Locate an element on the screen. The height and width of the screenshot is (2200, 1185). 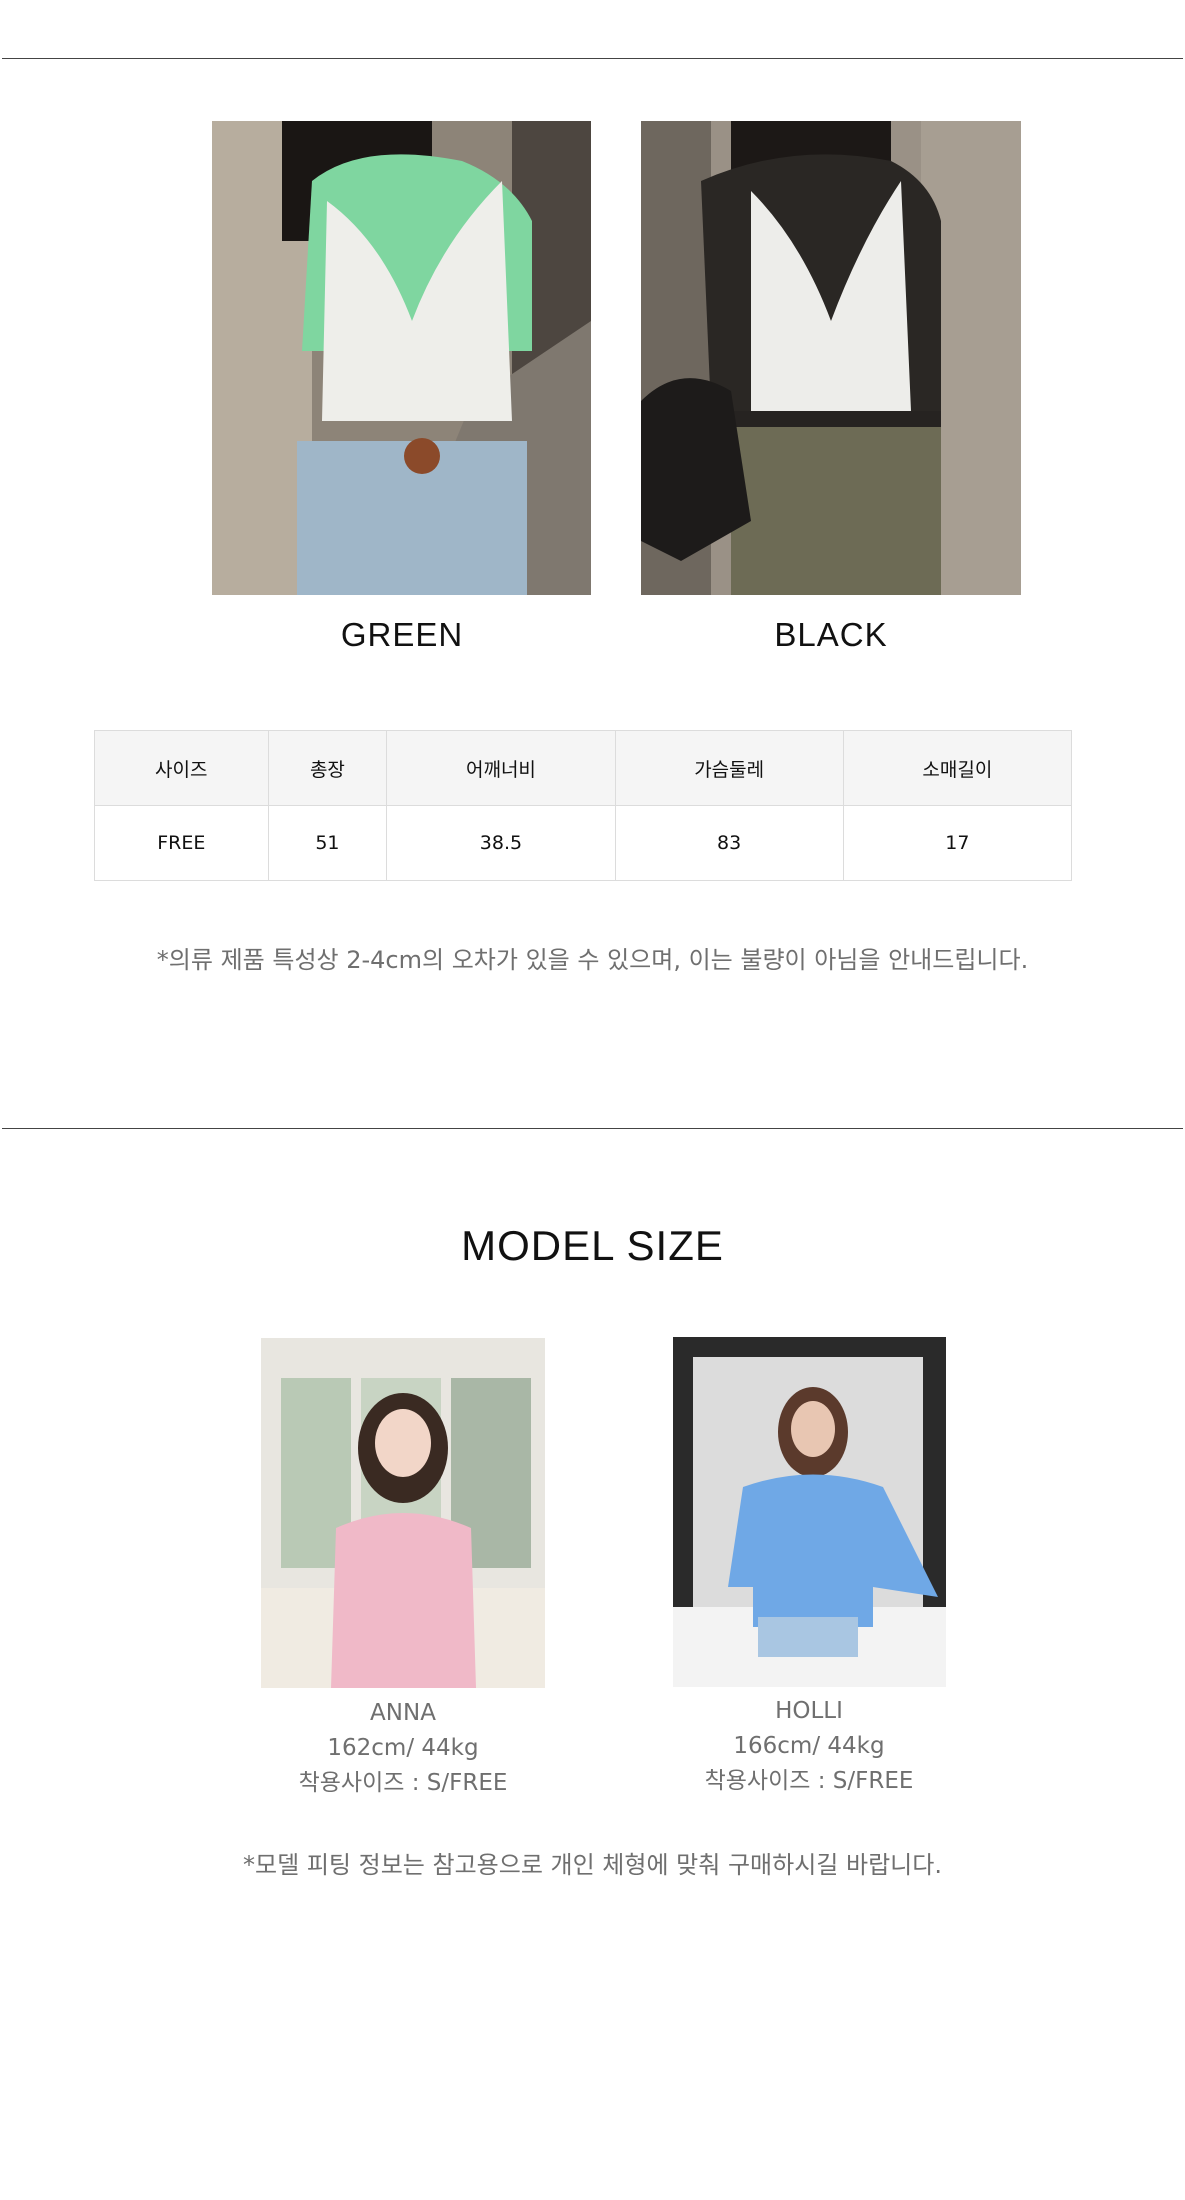
model-photo-anna is located at coordinates (403, 1513).